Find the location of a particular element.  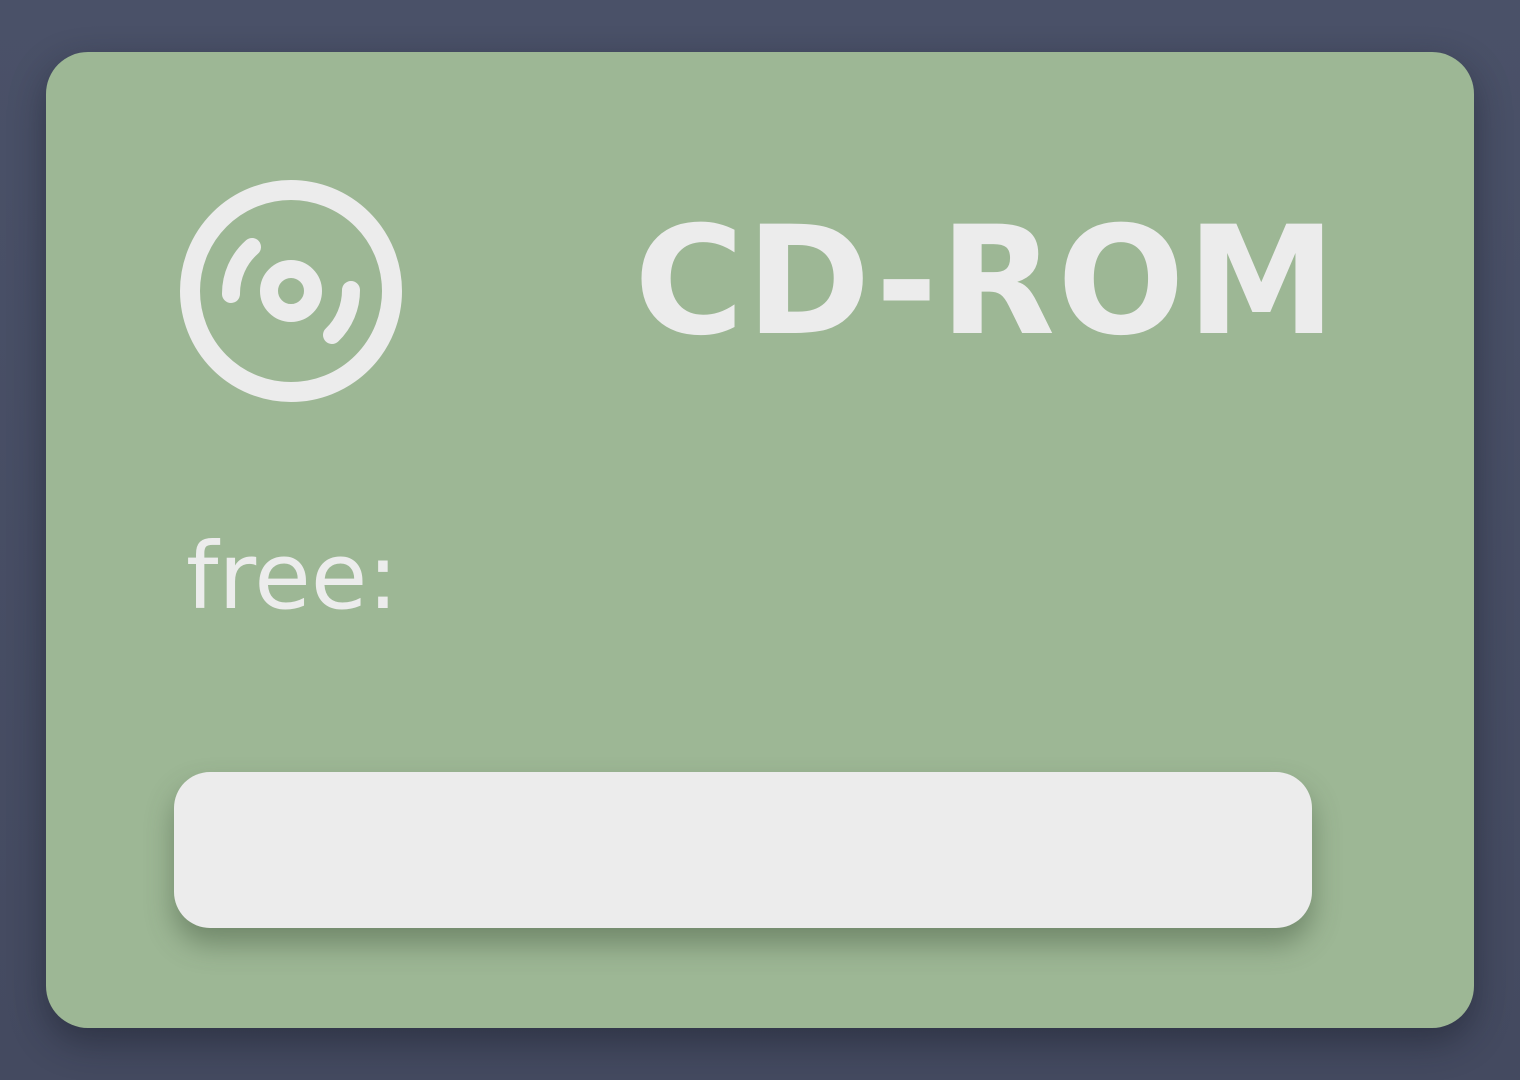

drive-title: CD-ROM is located at coordinates (986, 282).